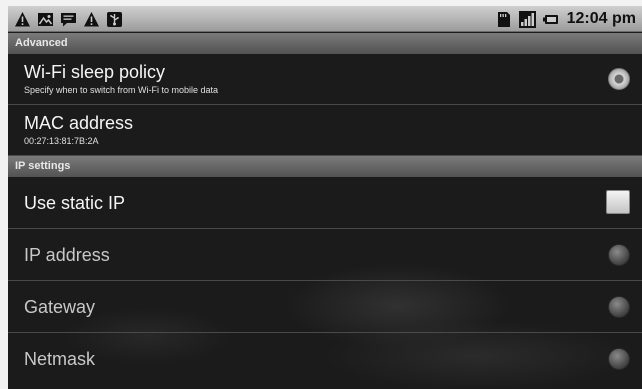 This screenshot has width=642, height=389. Describe the element at coordinates (325, 43) in the screenshot. I see `section-header-advanced: Advanced` at that location.